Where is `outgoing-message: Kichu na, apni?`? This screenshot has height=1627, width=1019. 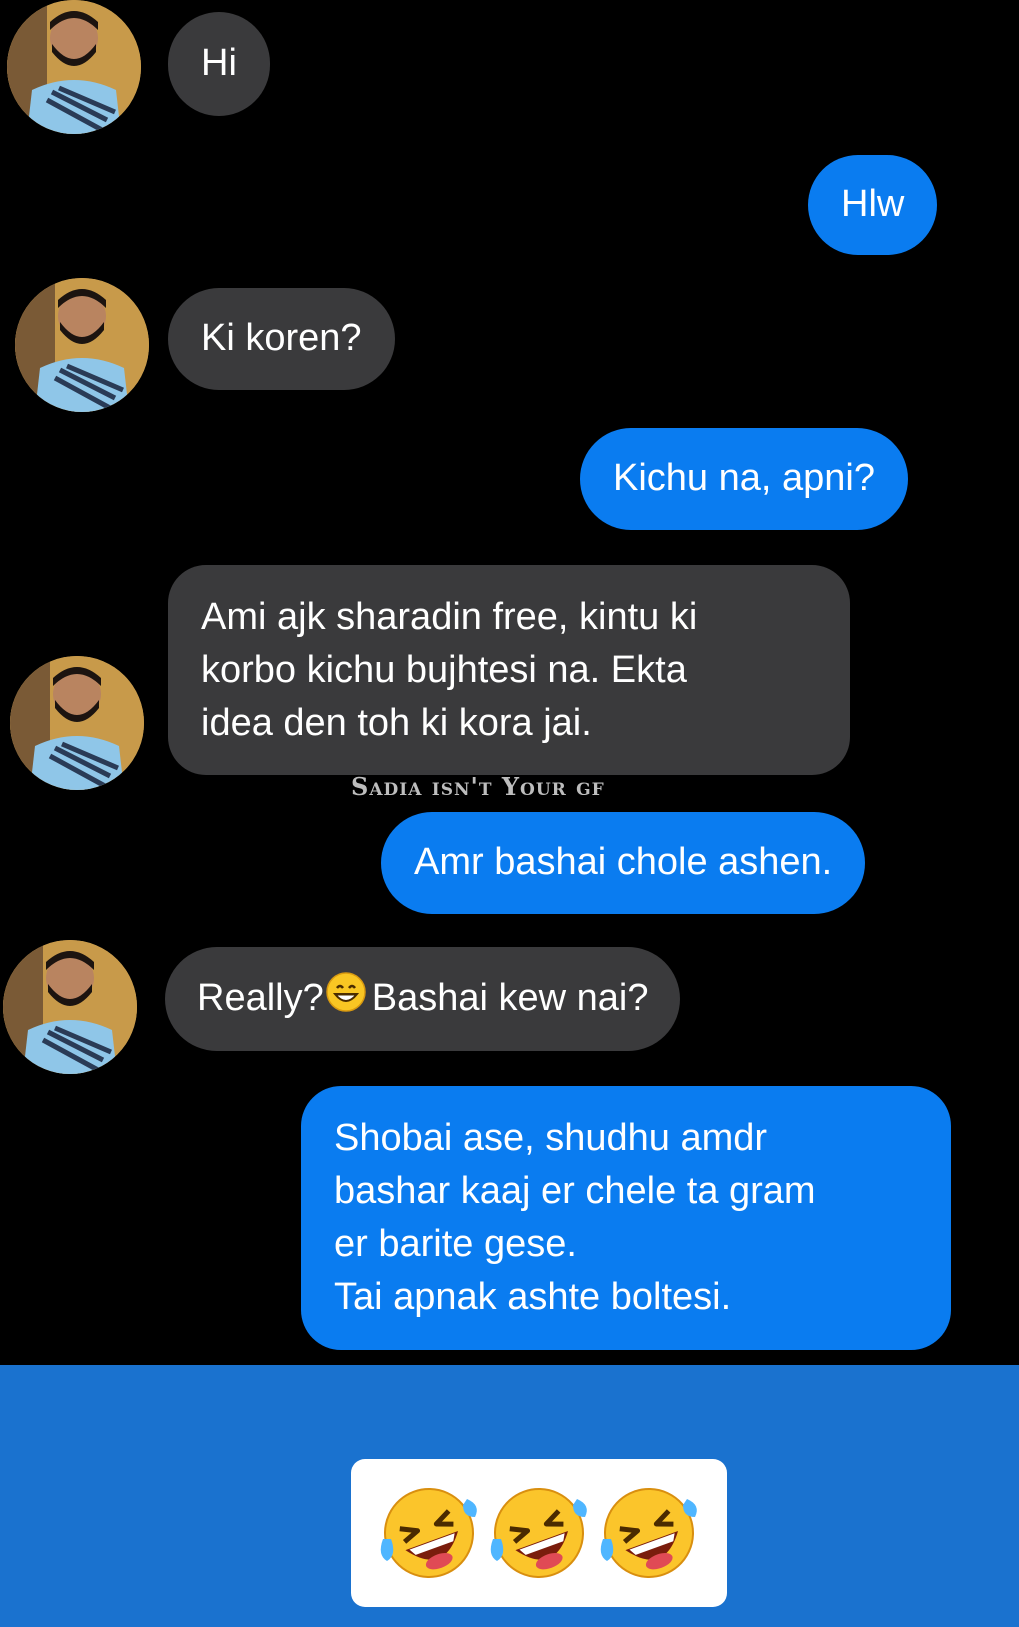
outgoing-message: Kichu na, apni? is located at coordinates (744, 479).